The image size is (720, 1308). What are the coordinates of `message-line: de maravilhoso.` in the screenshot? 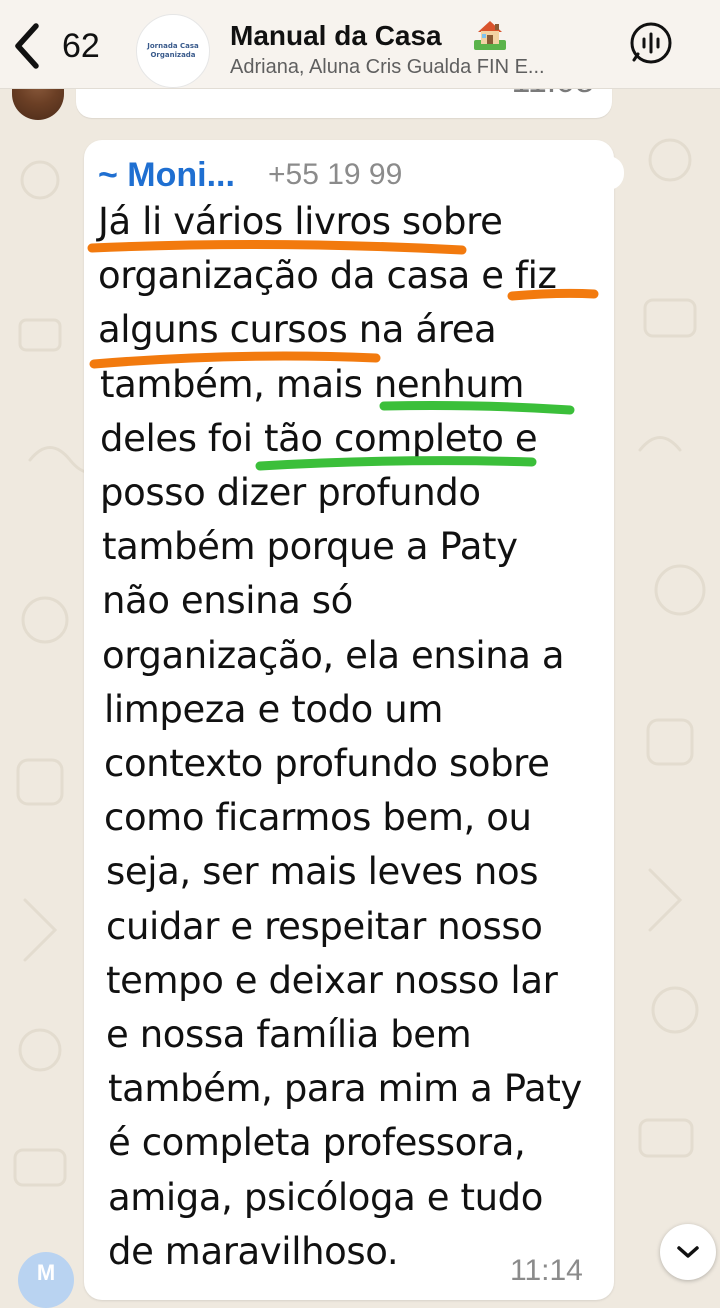 It's located at (253, 1251).